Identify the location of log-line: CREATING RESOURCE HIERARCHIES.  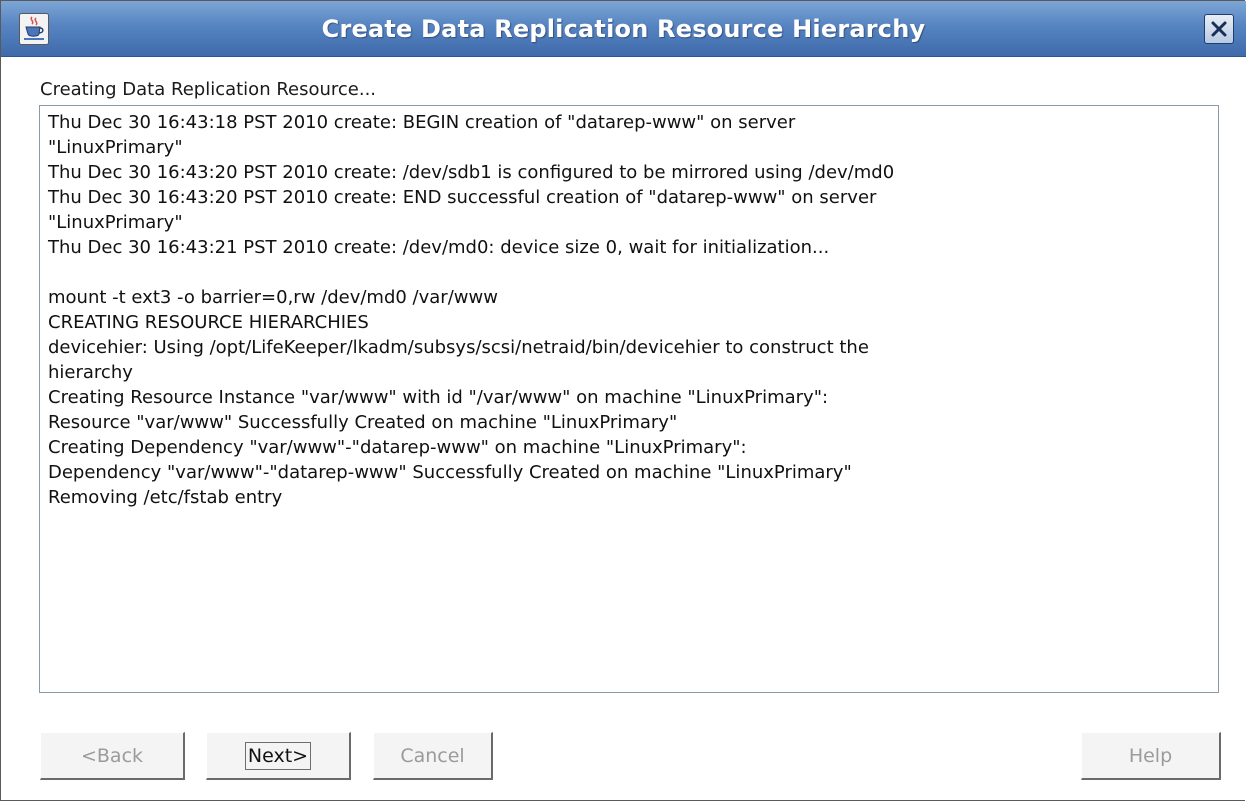
(208, 322).